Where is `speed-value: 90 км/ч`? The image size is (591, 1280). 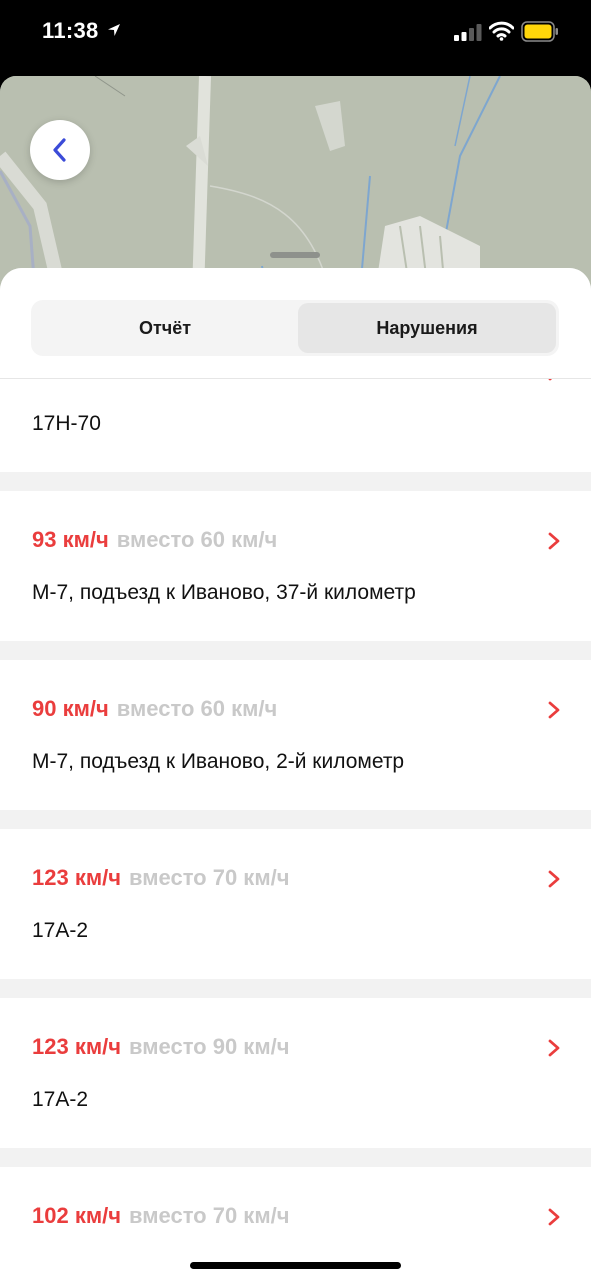 speed-value: 90 км/ч is located at coordinates (70, 708).